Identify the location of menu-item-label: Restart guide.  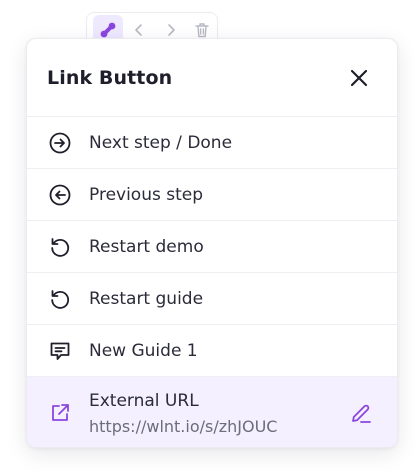
(146, 298).